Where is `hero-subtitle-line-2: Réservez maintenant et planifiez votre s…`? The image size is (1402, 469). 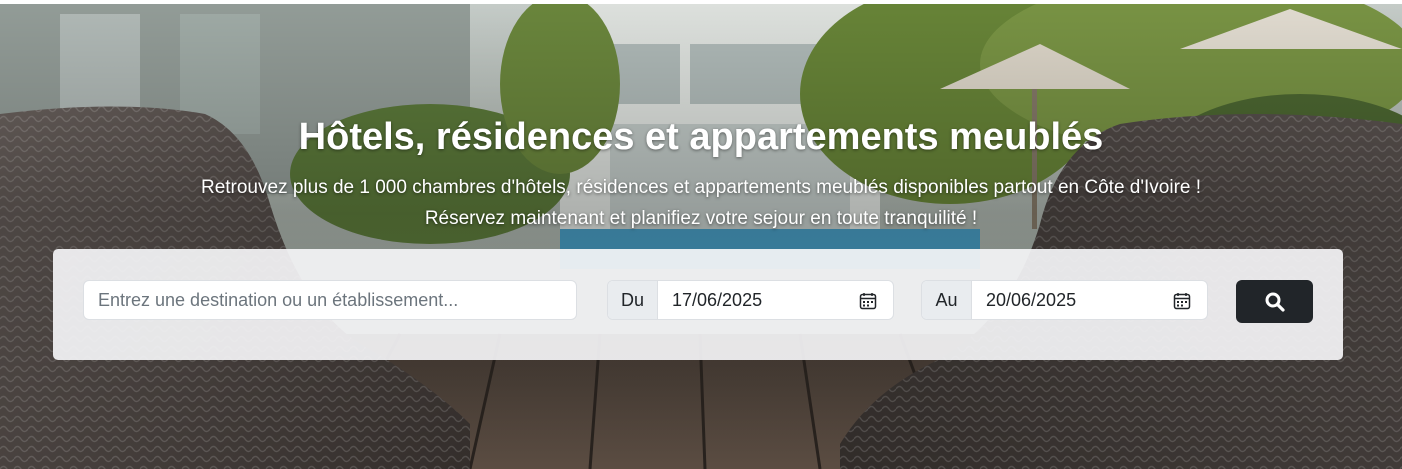
hero-subtitle-line-2: Réservez maintenant et planifiez votre s… is located at coordinates (701, 218).